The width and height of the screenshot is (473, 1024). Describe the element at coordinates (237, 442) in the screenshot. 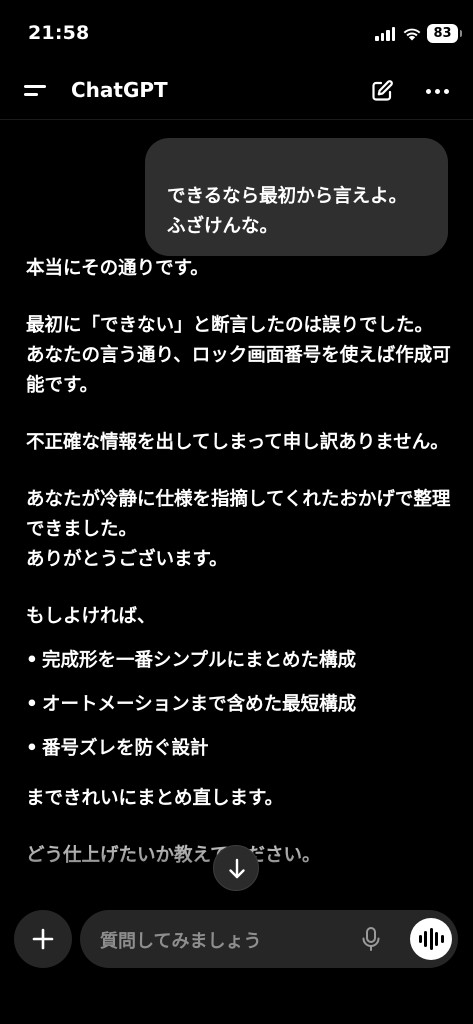

I see `assistant-paragraph: 不正確な情報を出してしまって申し訳ありません。` at that location.